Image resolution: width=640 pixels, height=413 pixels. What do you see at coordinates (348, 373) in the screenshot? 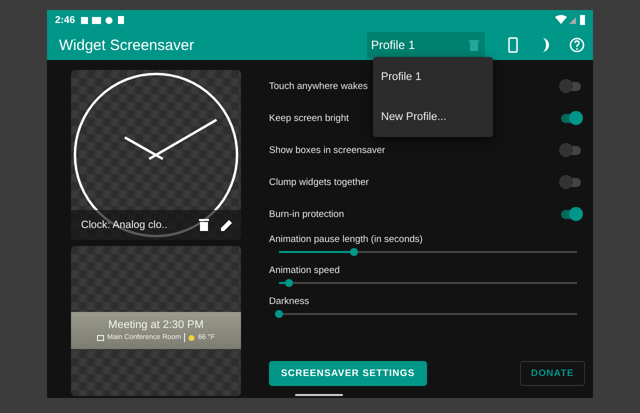
I see `screensaver-settings-button: SCREENSAVER SETTINGS` at bounding box center [348, 373].